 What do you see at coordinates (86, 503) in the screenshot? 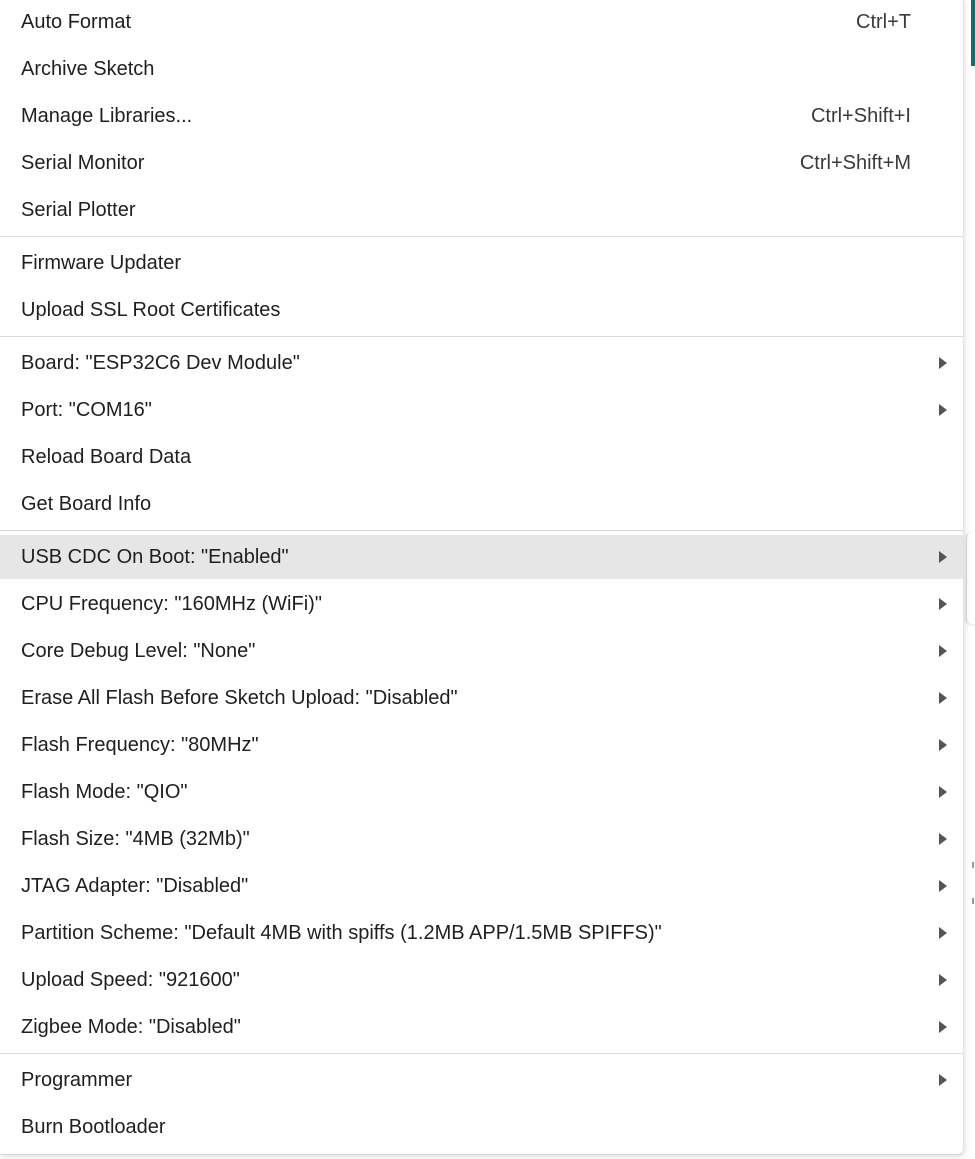
I see `menu-item-label: Get Board Info` at bounding box center [86, 503].